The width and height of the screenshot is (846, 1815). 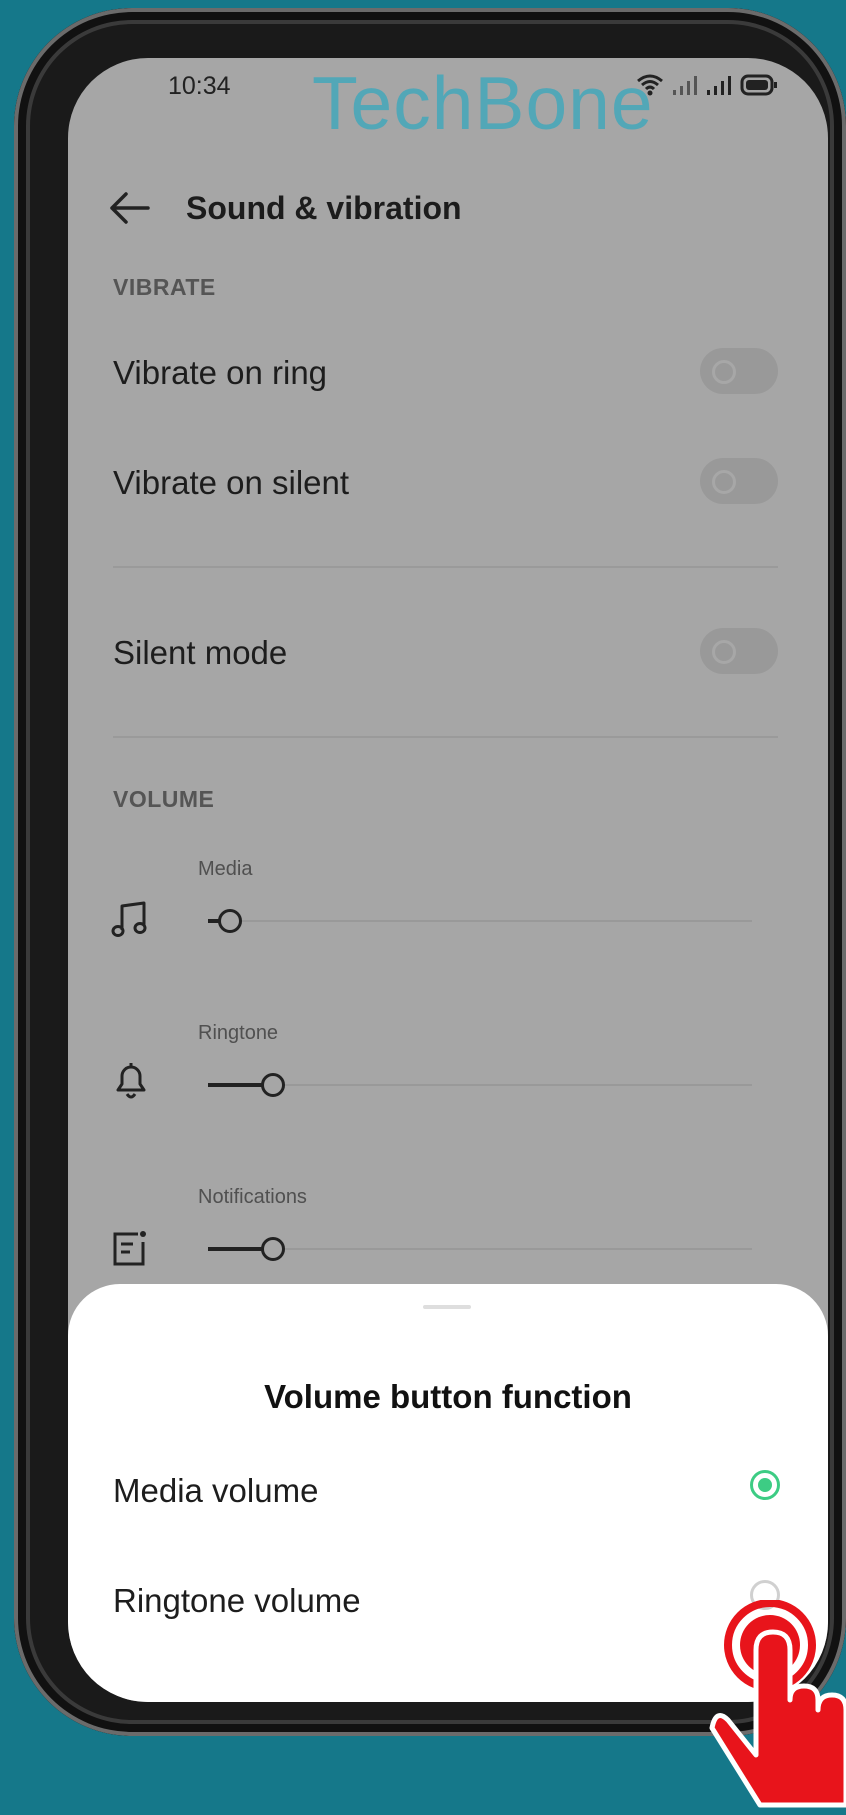 What do you see at coordinates (225, 869) in the screenshot?
I see `media-slider-label: Media` at bounding box center [225, 869].